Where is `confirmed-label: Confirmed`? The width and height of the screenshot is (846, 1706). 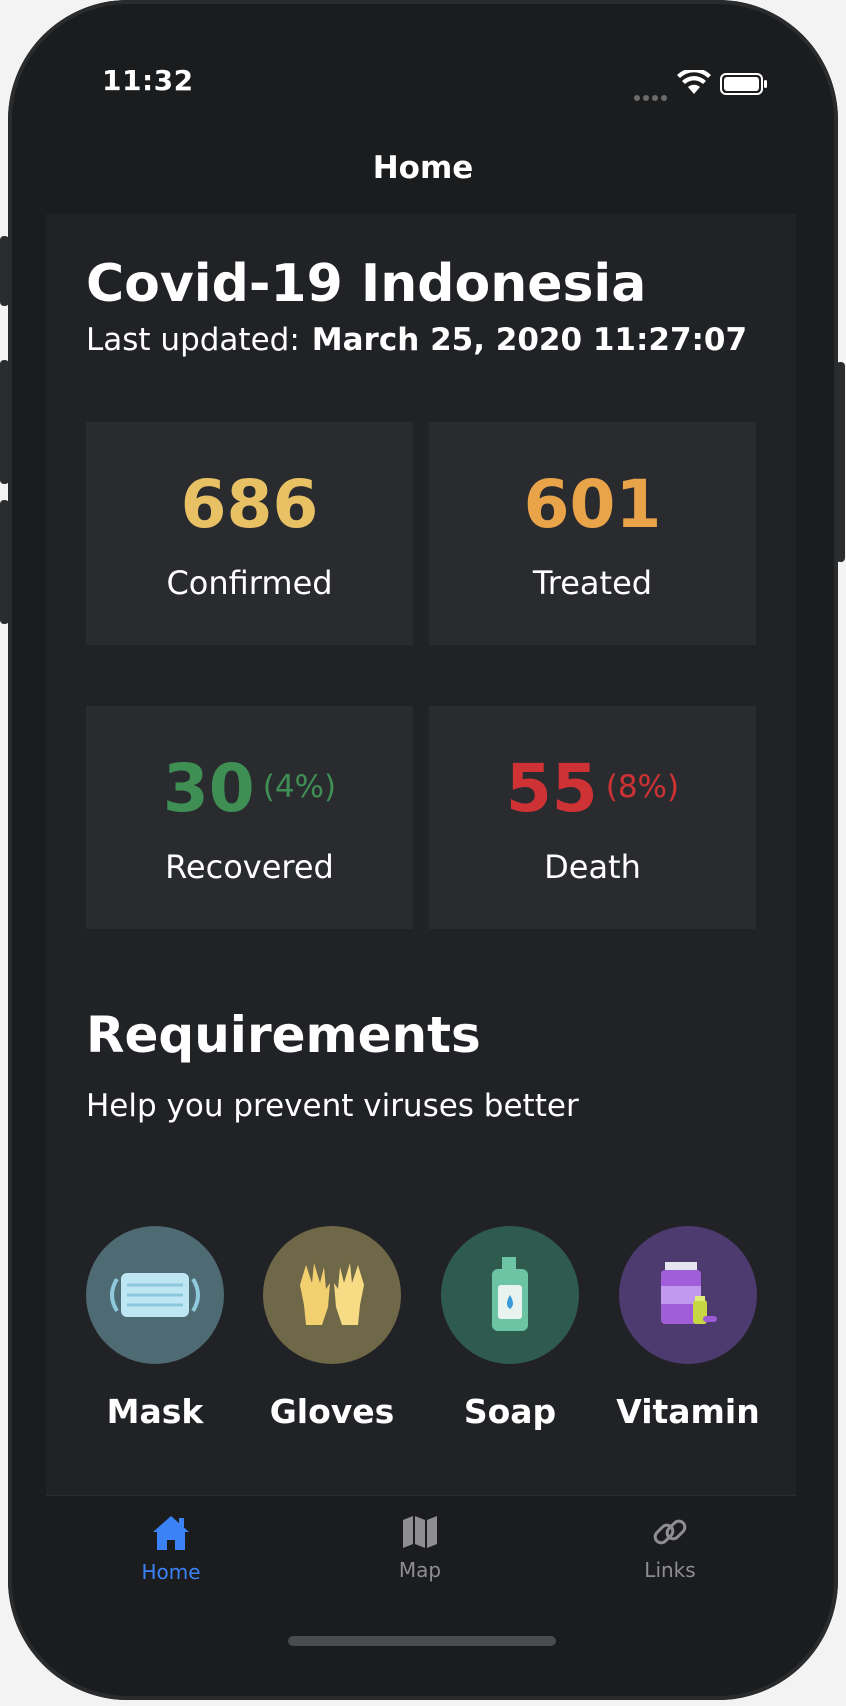 confirmed-label: Confirmed is located at coordinates (249, 583).